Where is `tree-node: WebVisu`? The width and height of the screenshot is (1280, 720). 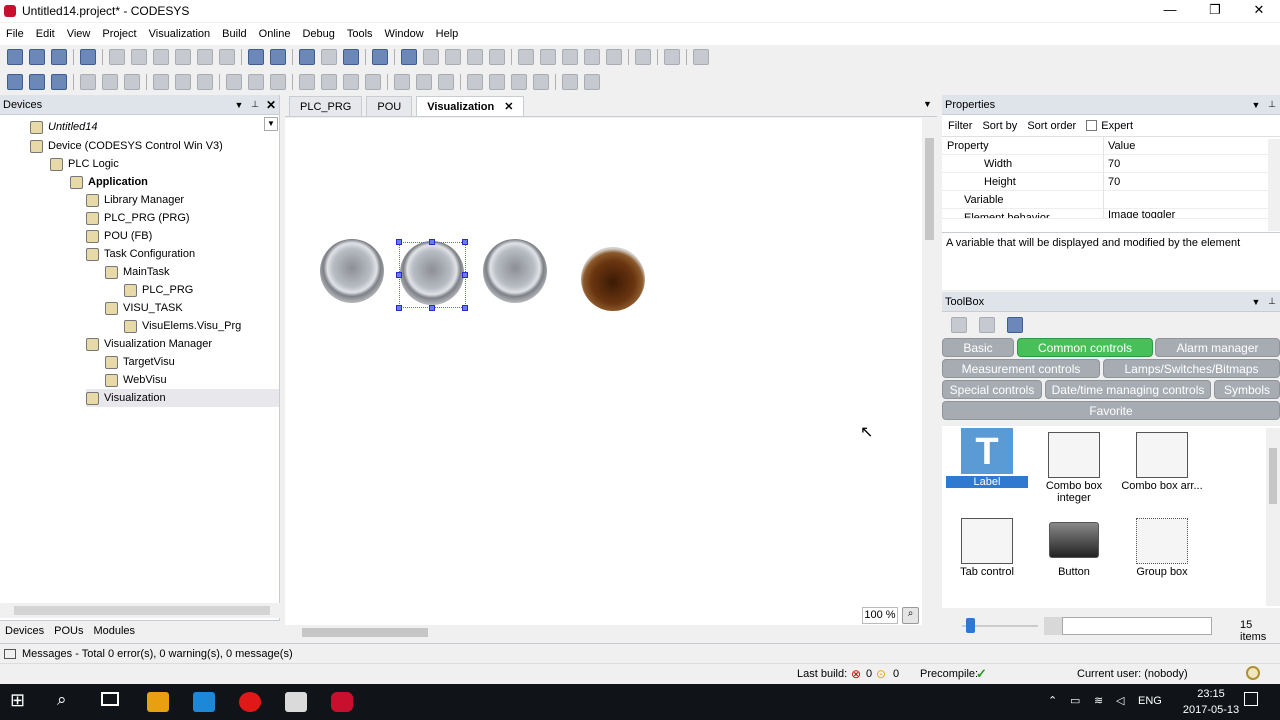 tree-node: WebVisu is located at coordinates (136, 380).